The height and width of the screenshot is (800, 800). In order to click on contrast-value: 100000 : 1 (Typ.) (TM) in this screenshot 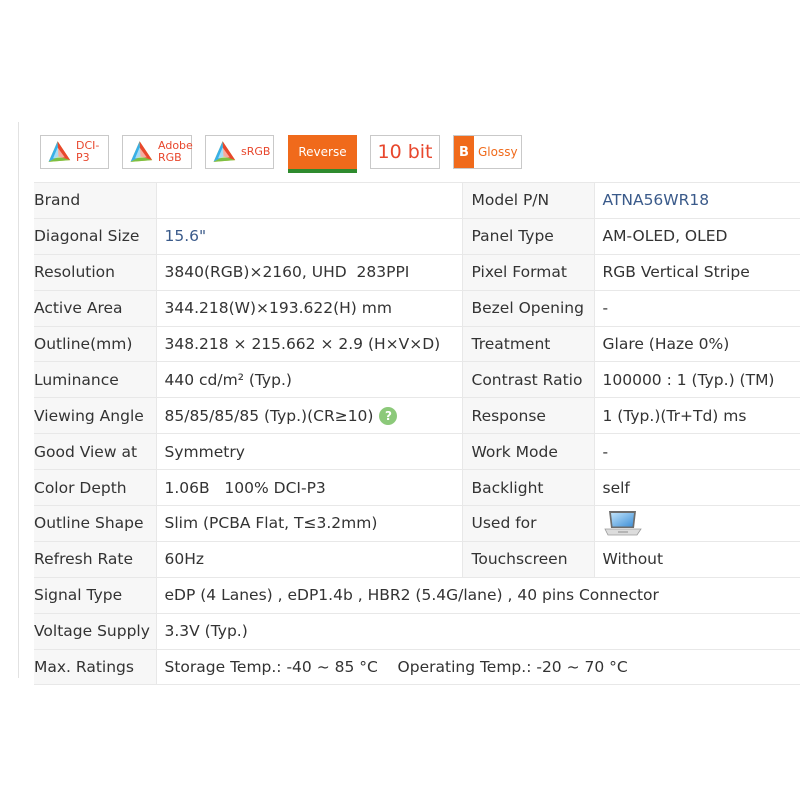, I will do `click(696, 380)`.